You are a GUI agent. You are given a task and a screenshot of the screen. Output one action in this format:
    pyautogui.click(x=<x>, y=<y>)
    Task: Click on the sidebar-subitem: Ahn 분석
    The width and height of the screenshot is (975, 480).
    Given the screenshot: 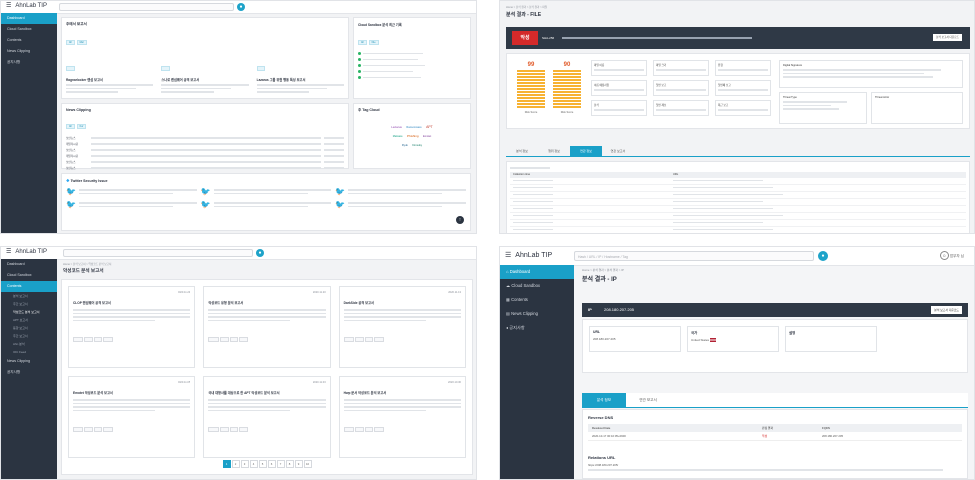 What is the action you would take?
    pyautogui.click(x=29, y=344)
    